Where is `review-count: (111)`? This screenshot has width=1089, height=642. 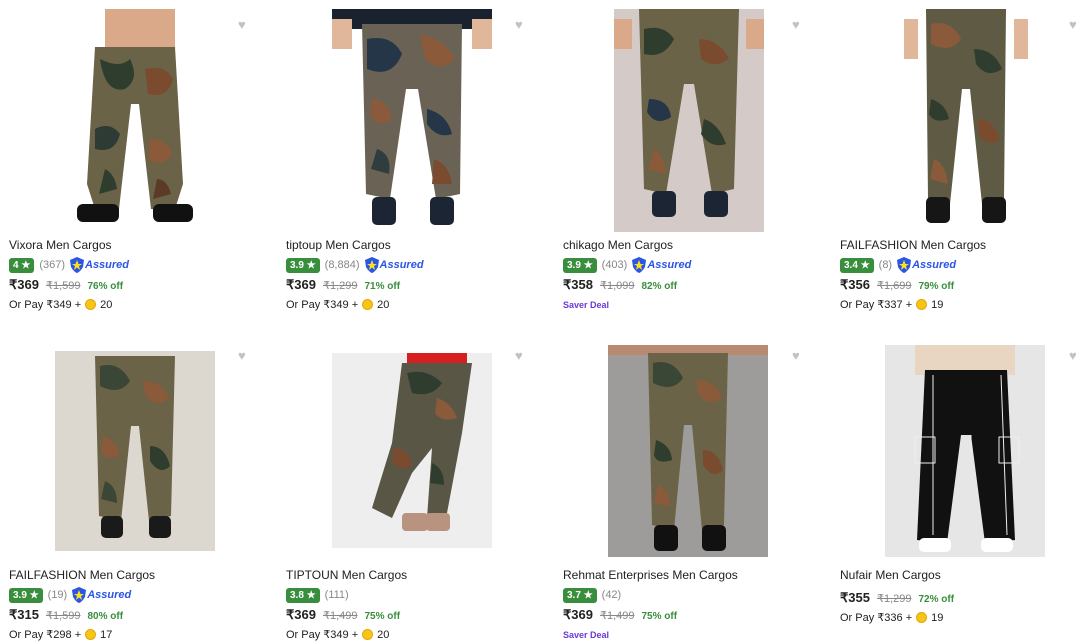 review-count: (111) is located at coordinates (336, 595).